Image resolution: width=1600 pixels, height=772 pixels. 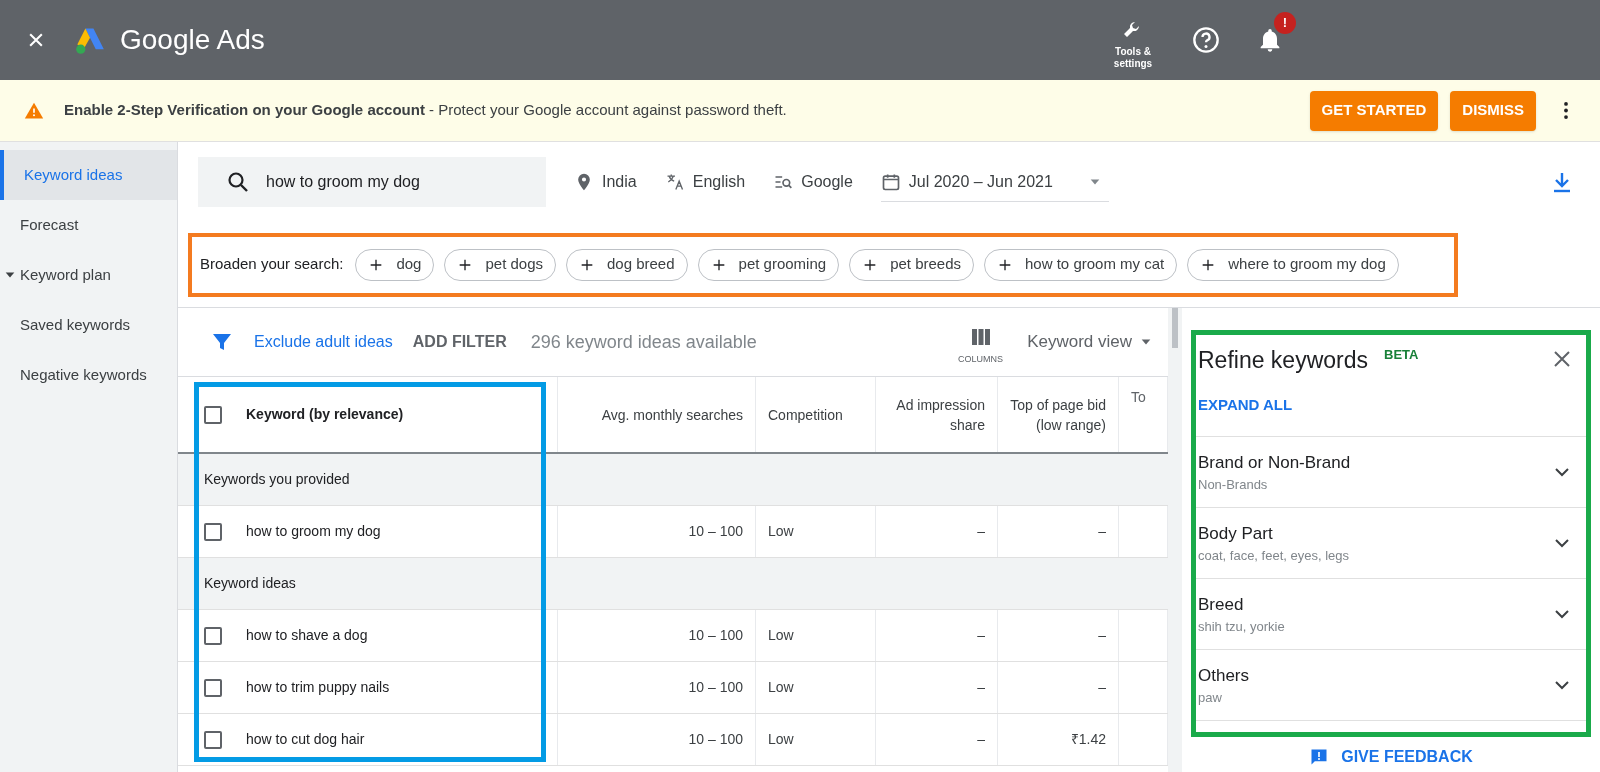 What do you see at coordinates (813, 182) in the screenshot?
I see `network-filter: Google` at bounding box center [813, 182].